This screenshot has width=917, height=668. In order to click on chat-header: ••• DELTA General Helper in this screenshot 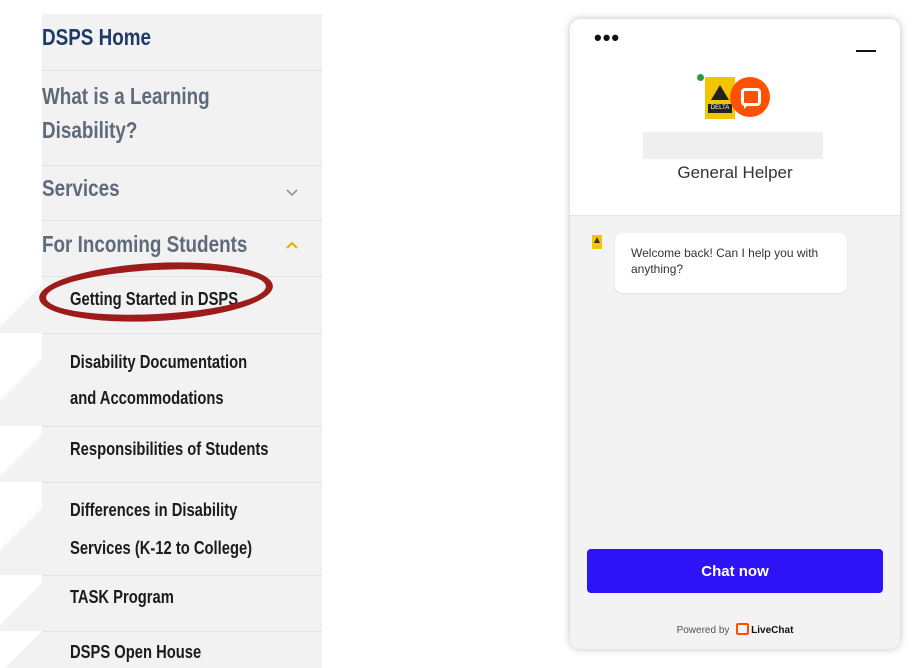, I will do `click(735, 117)`.